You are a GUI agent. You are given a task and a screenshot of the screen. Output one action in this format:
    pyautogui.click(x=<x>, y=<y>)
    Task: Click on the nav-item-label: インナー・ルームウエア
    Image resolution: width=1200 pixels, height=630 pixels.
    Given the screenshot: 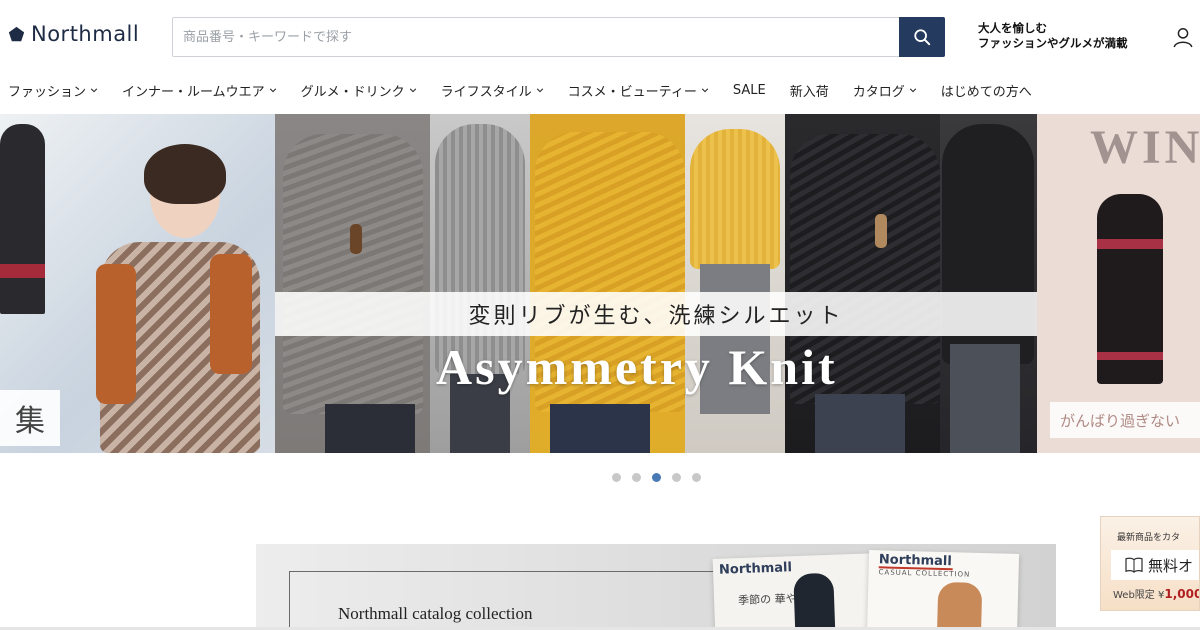 What is the action you would take?
    pyautogui.click(x=193, y=92)
    